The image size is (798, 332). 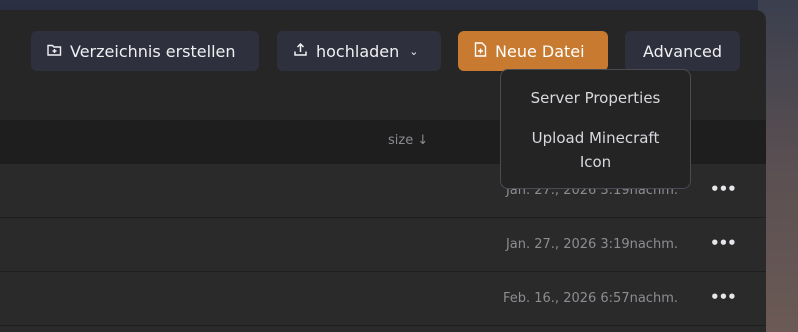 I want to click on new-file-button: Neue Datei, so click(x=533, y=51).